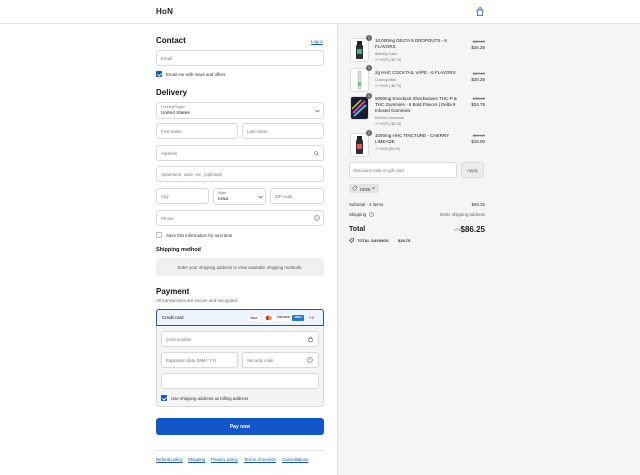  I want to click on address-field: Address, so click(240, 153).